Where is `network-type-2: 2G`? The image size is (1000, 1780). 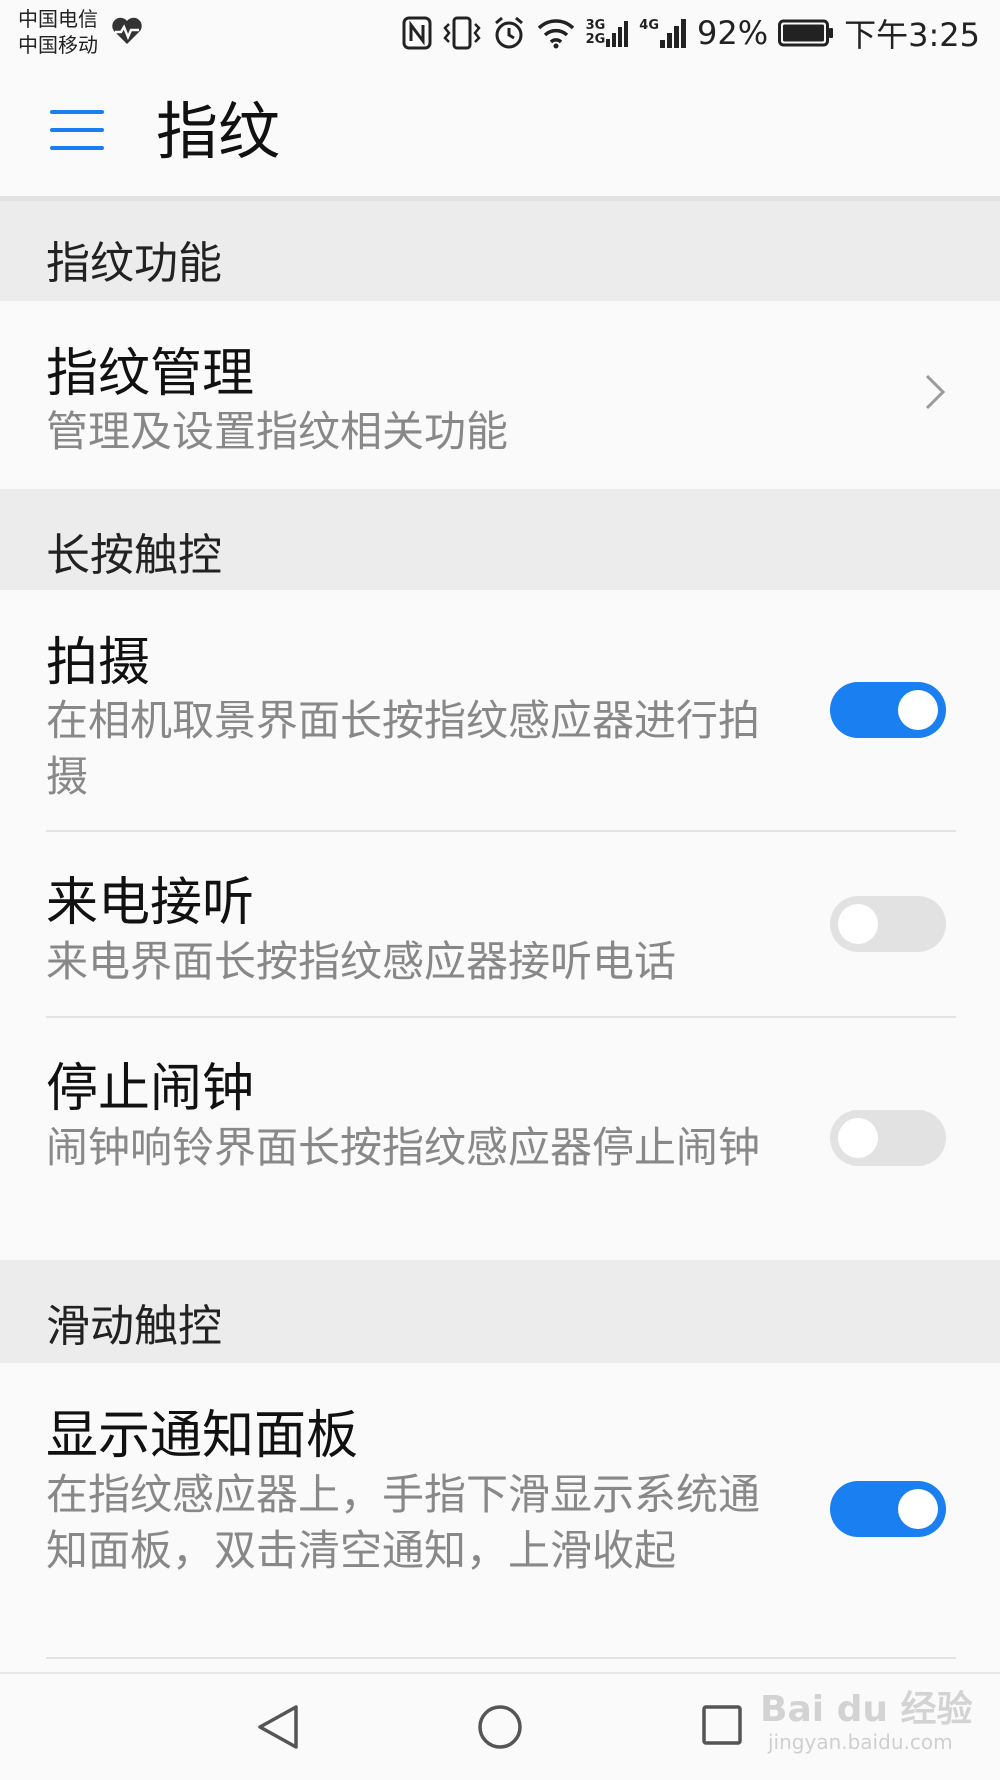 network-type-2: 2G is located at coordinates (595, 39).